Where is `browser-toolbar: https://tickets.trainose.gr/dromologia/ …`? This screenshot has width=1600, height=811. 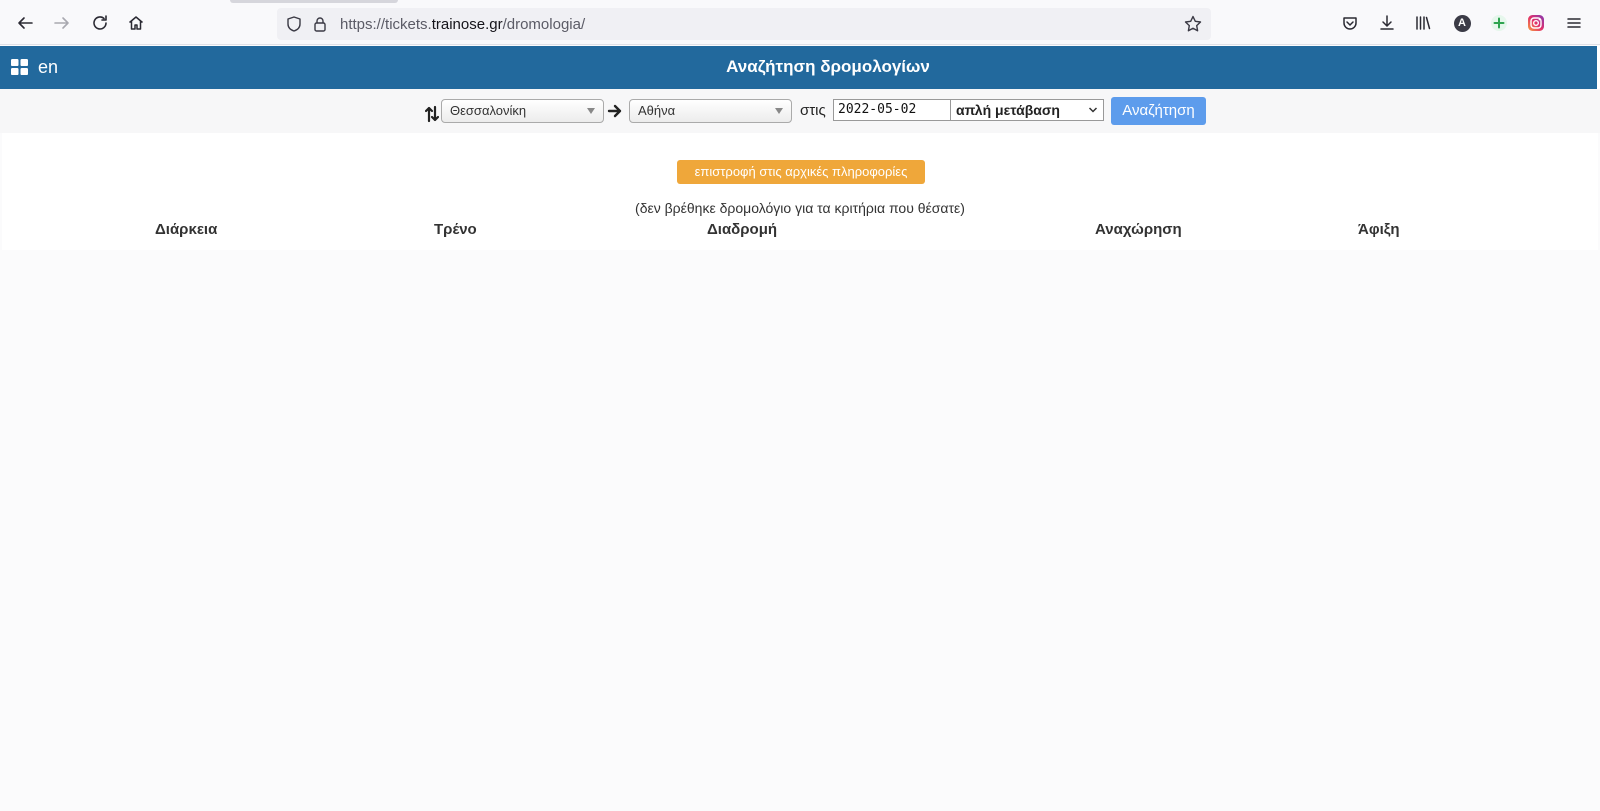 browser-toolbar: https://tickets.trainose.gr/dromologia/ … is located at coordinates (800, 22).